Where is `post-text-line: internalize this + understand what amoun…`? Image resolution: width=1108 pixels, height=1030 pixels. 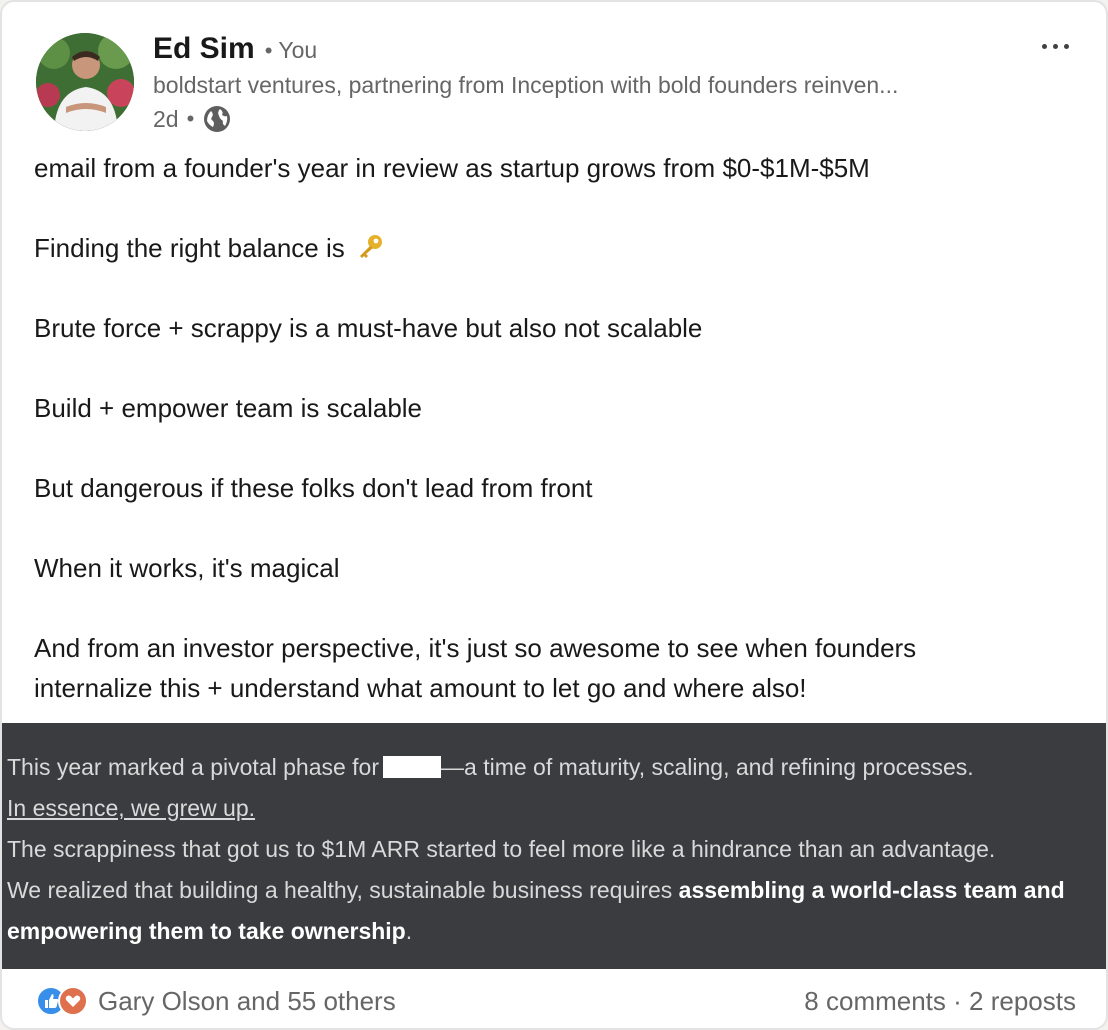 post-text-line: internalize this + understand what amoun… is located at coordinates (420, 688).